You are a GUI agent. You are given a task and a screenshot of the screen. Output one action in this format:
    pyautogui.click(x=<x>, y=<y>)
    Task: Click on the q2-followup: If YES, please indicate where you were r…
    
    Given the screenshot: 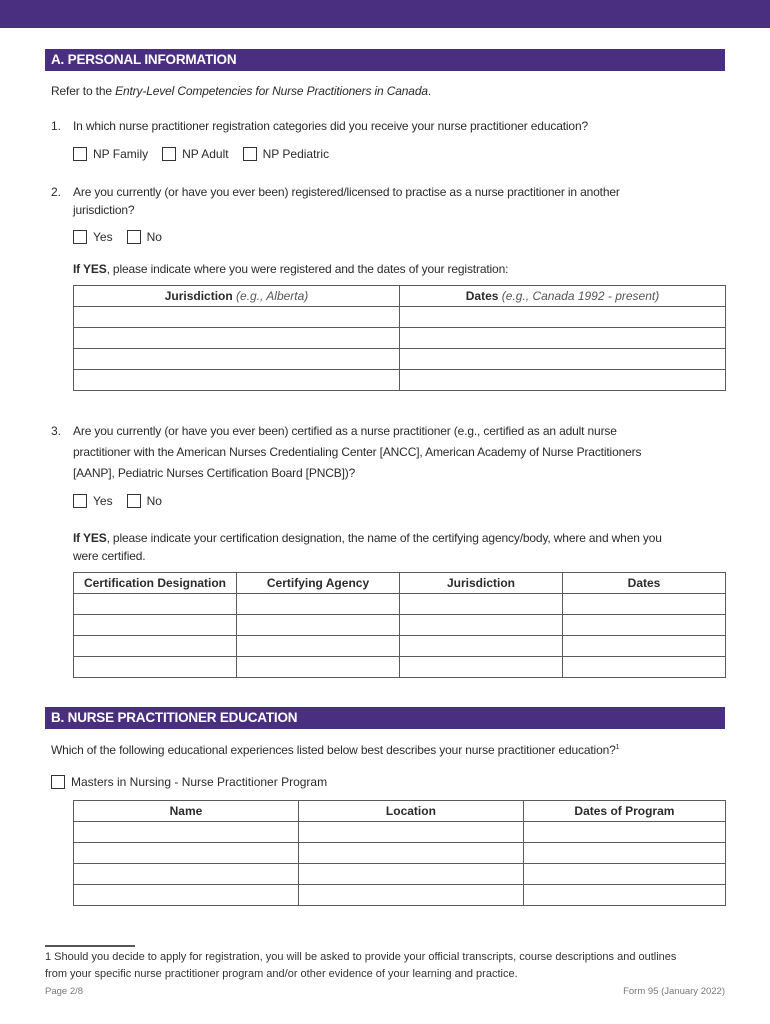 What is the action you would take?
    pyautogui.click(x=290, y=269)
    